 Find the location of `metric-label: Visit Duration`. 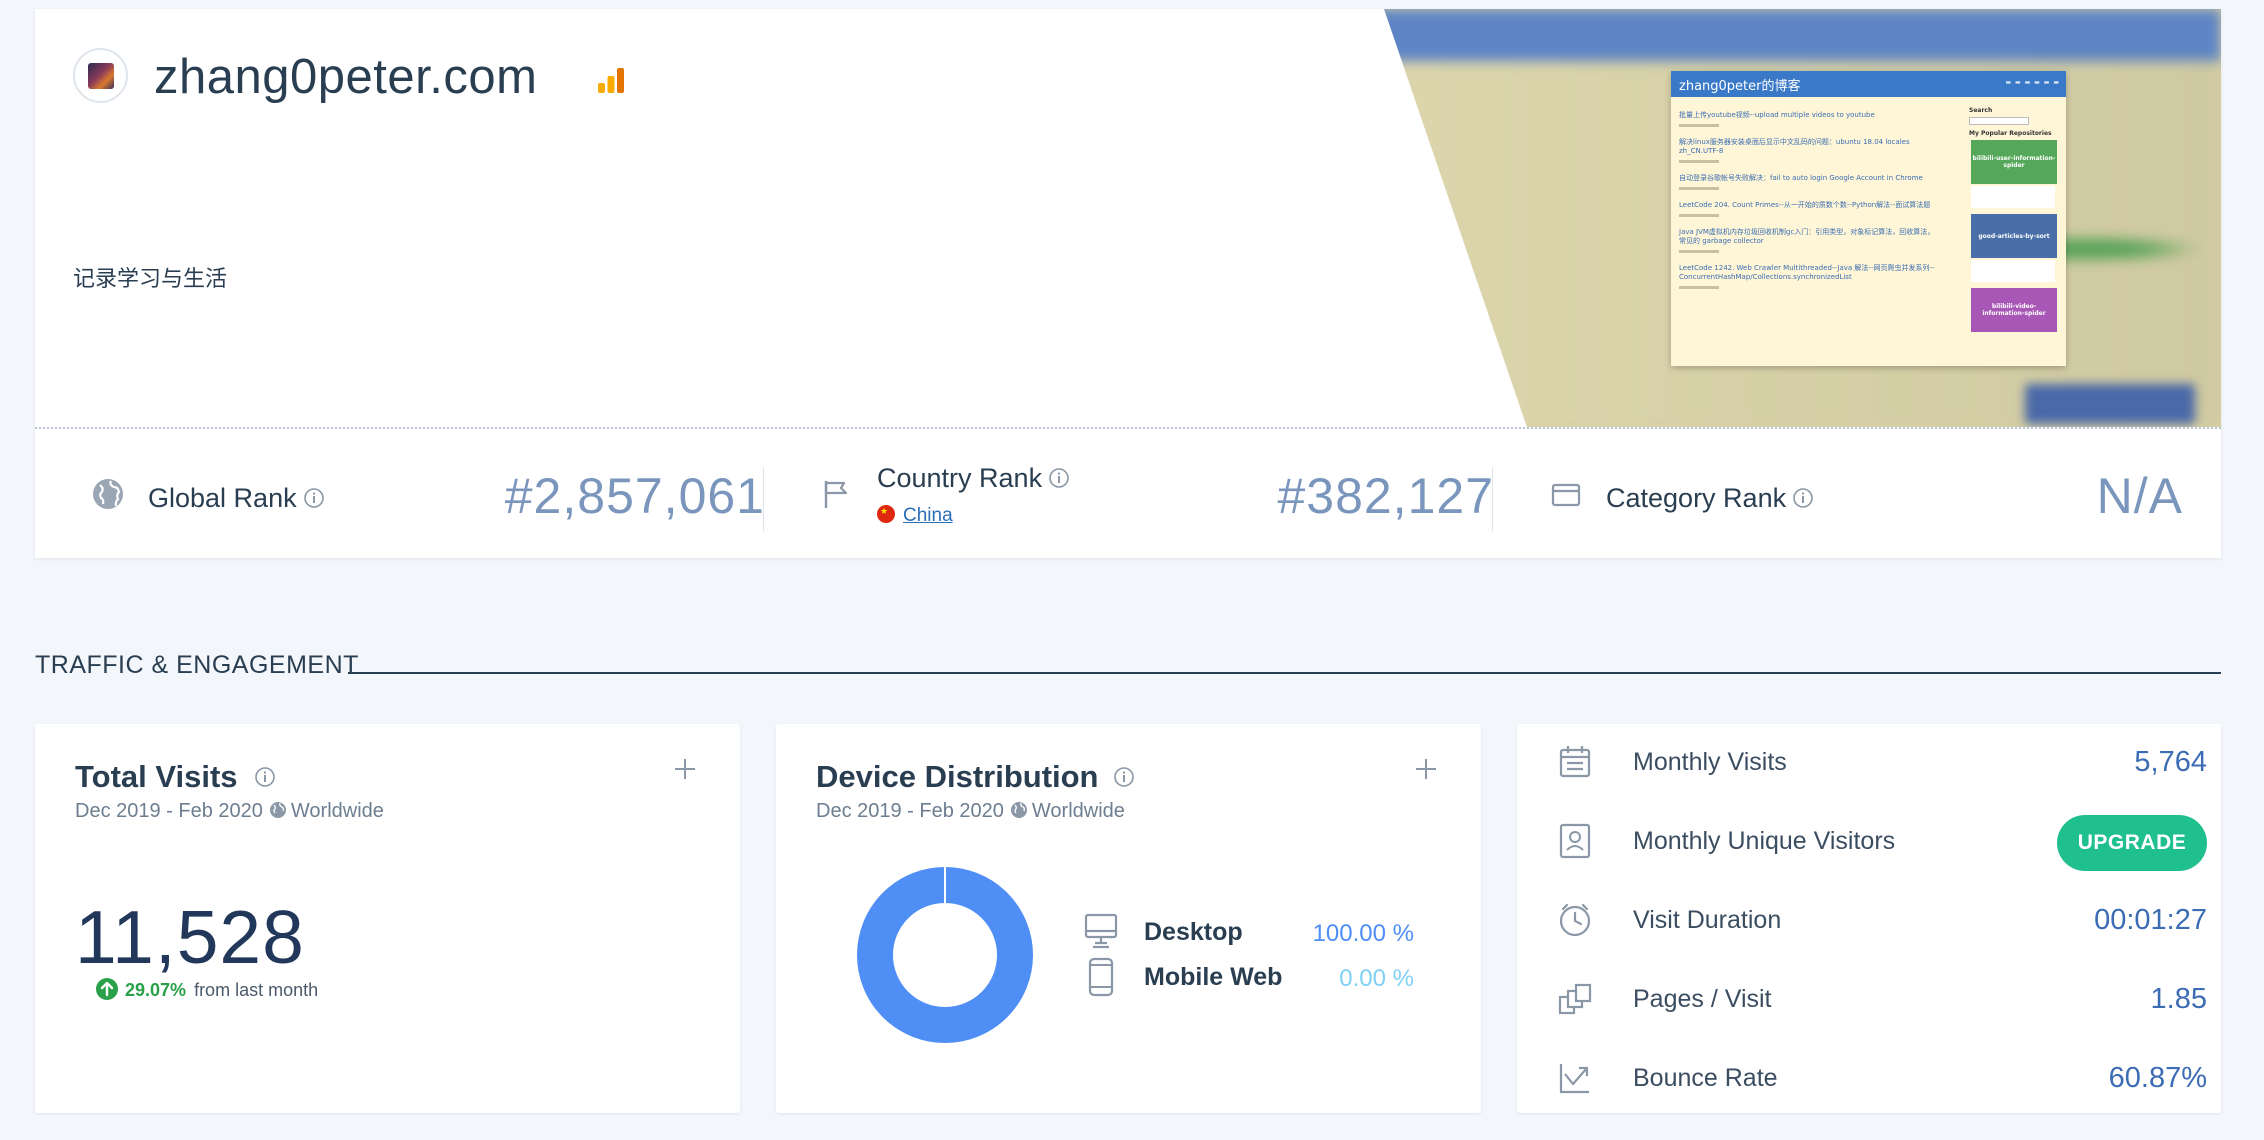

metric-label: Visit Duration is located at coordinates (1707, 920).